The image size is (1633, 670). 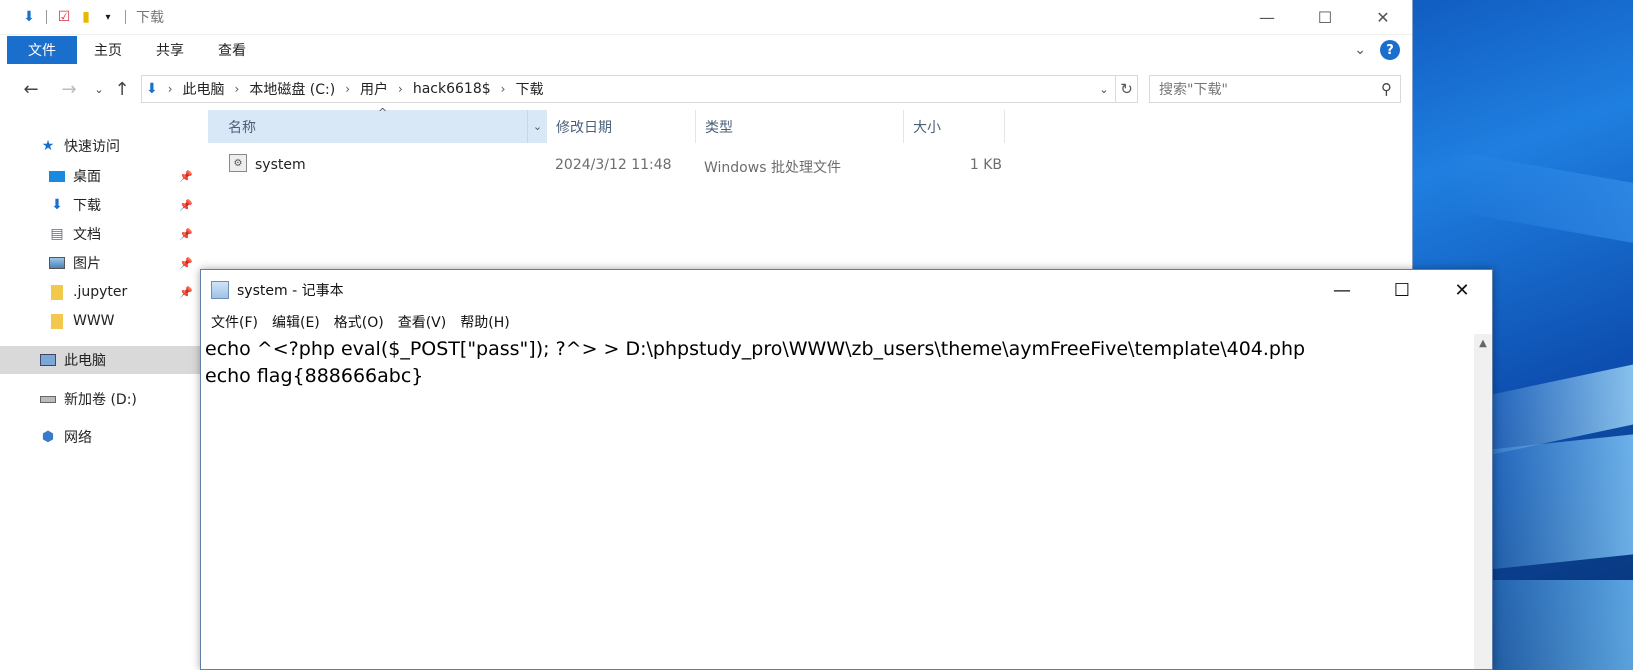 What do you see at coordinates (1127, 89) in the screenshot?
I see `refresh-icon: ↻` at bounding box center [1127, 89].